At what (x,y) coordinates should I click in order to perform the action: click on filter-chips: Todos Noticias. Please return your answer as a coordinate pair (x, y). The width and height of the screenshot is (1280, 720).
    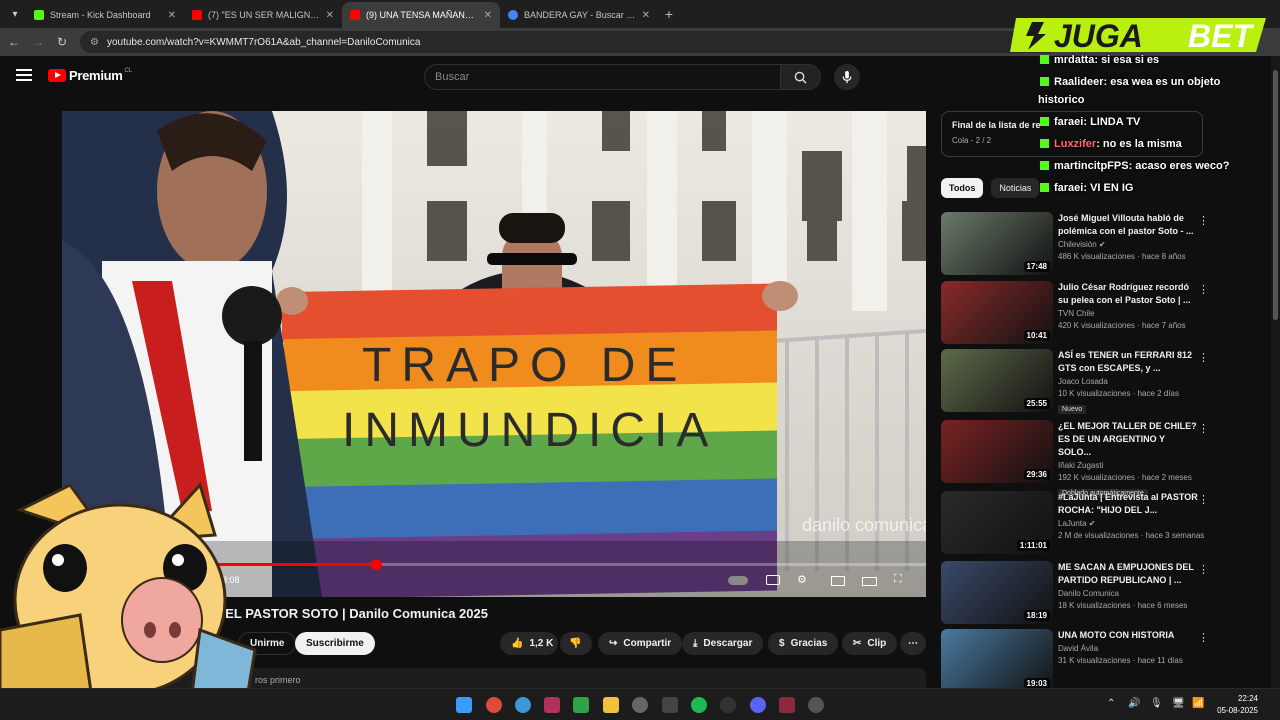
    Looking at the image, I should click on (994, 188).